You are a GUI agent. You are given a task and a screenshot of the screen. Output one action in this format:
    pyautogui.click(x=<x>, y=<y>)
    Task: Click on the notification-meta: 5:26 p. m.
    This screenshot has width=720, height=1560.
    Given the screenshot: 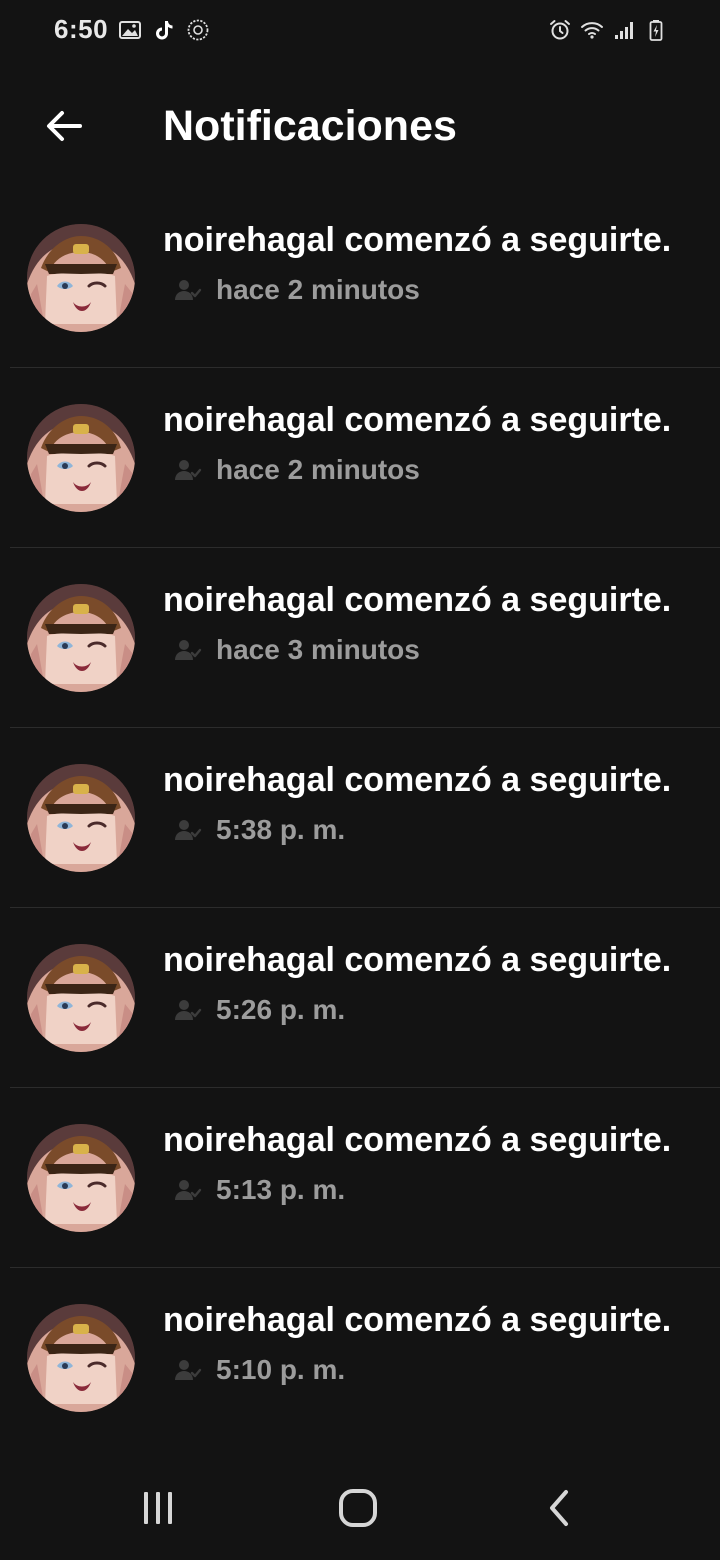 What is the action you would take?
    pyautogui.click(x=258, y=1010)
    